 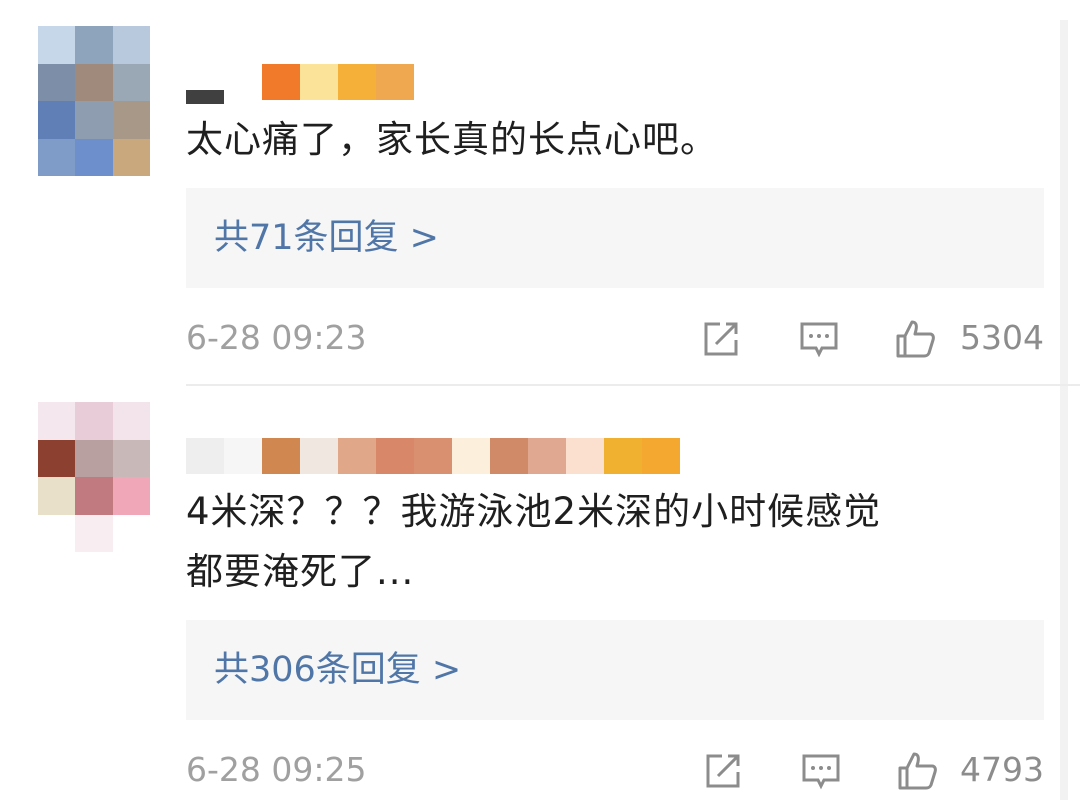 What do you see at coordinates (615, 670) in the screenshot?
I see `replies-box: 共306条回复 >` at bounding box center [615, 670].